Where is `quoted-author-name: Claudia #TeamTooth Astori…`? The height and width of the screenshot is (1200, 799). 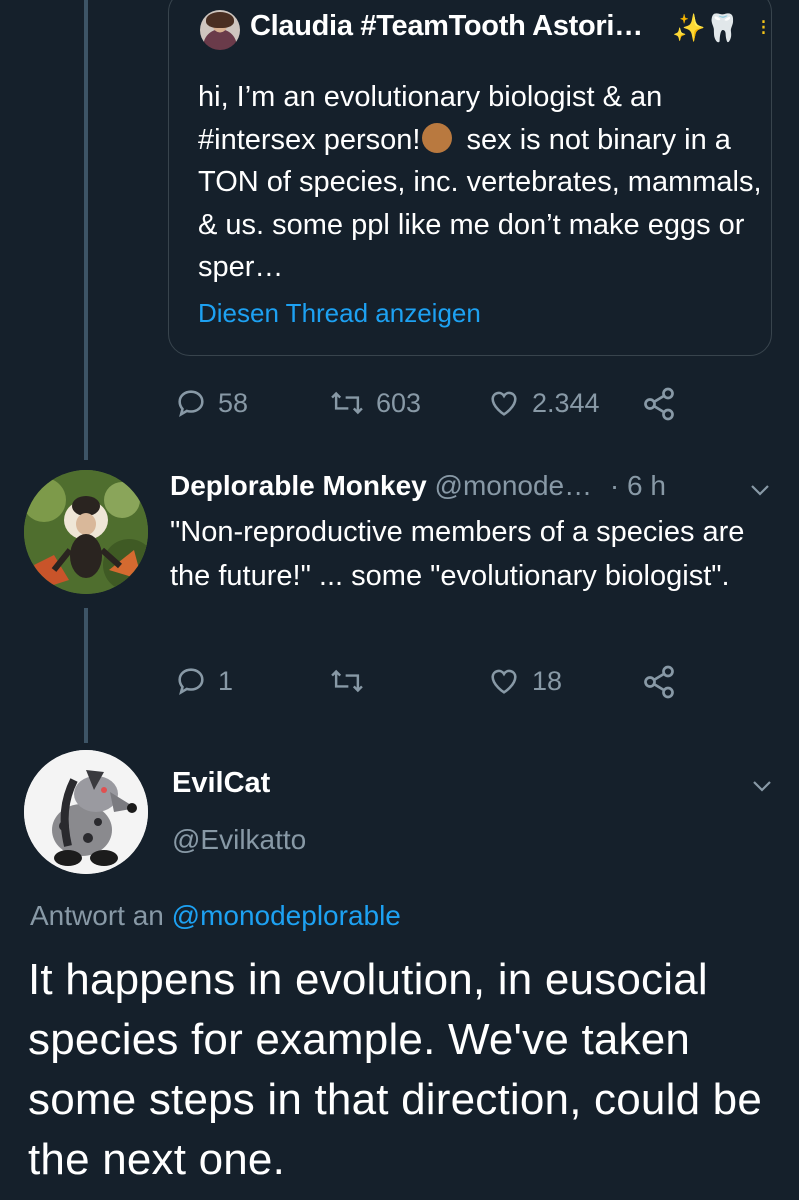 quoted-author-name: Claudia #TeamTooth Astori… is located at coordinates (446, 26).